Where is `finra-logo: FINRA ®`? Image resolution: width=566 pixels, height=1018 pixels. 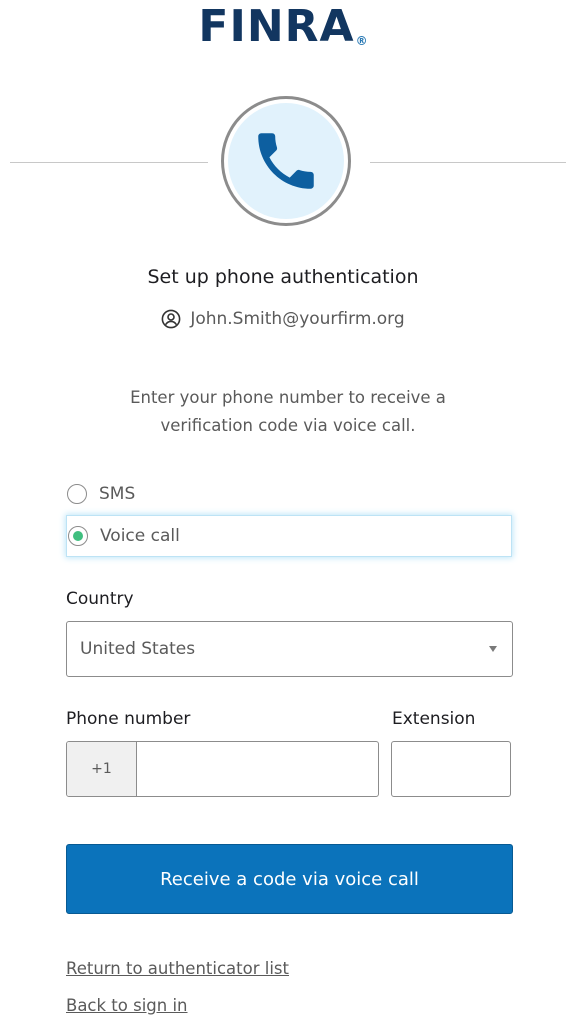 finra-logo: FINRA ® is located at coordinates (283, 28).